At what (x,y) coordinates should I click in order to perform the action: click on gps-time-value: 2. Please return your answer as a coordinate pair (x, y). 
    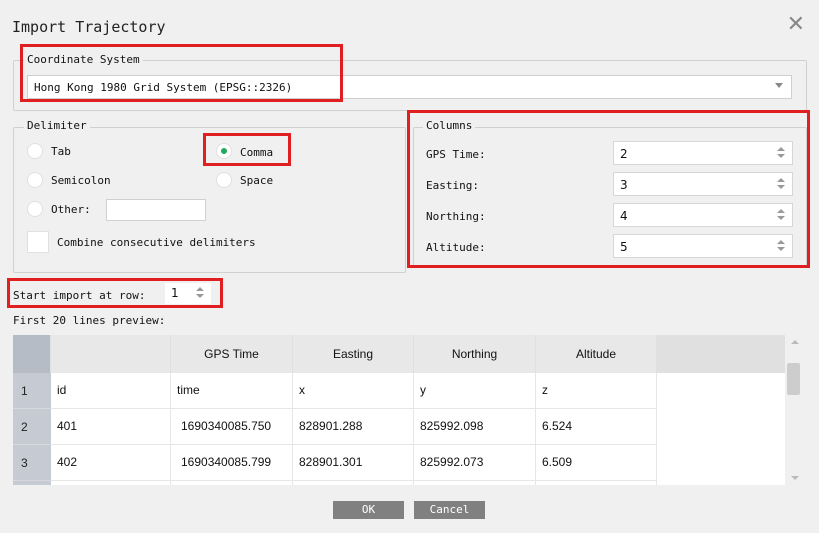
    Looking at the image, I should click on (624, 154).